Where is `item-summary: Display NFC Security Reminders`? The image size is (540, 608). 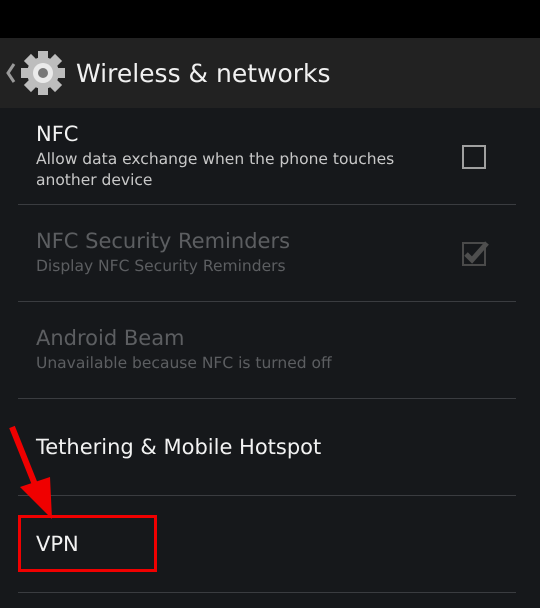 item-summary: Display NFC Security Reminders is located at coordinates (161, 266).